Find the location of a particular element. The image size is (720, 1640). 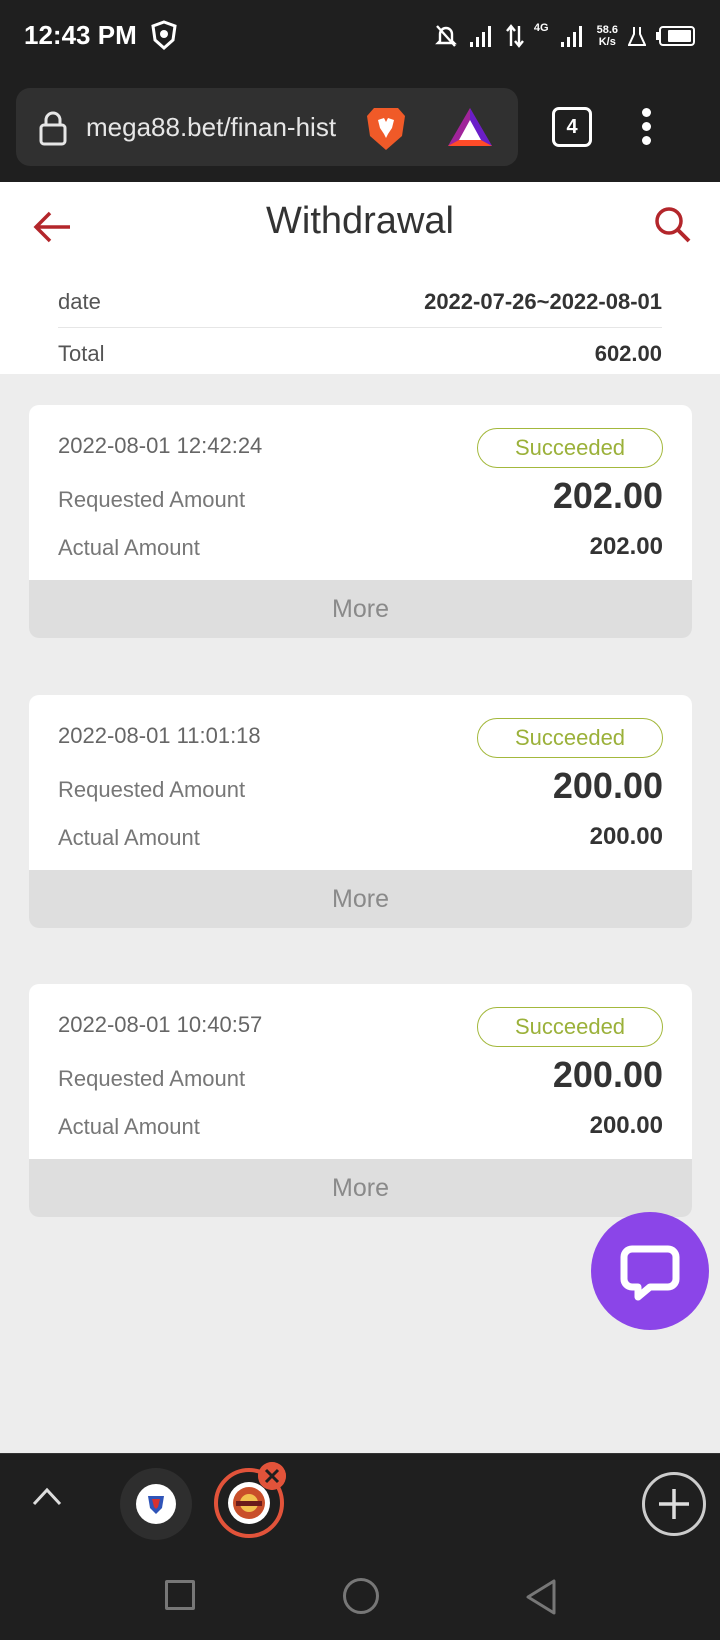

new-tab-button is located at coordinates (674, 1504).